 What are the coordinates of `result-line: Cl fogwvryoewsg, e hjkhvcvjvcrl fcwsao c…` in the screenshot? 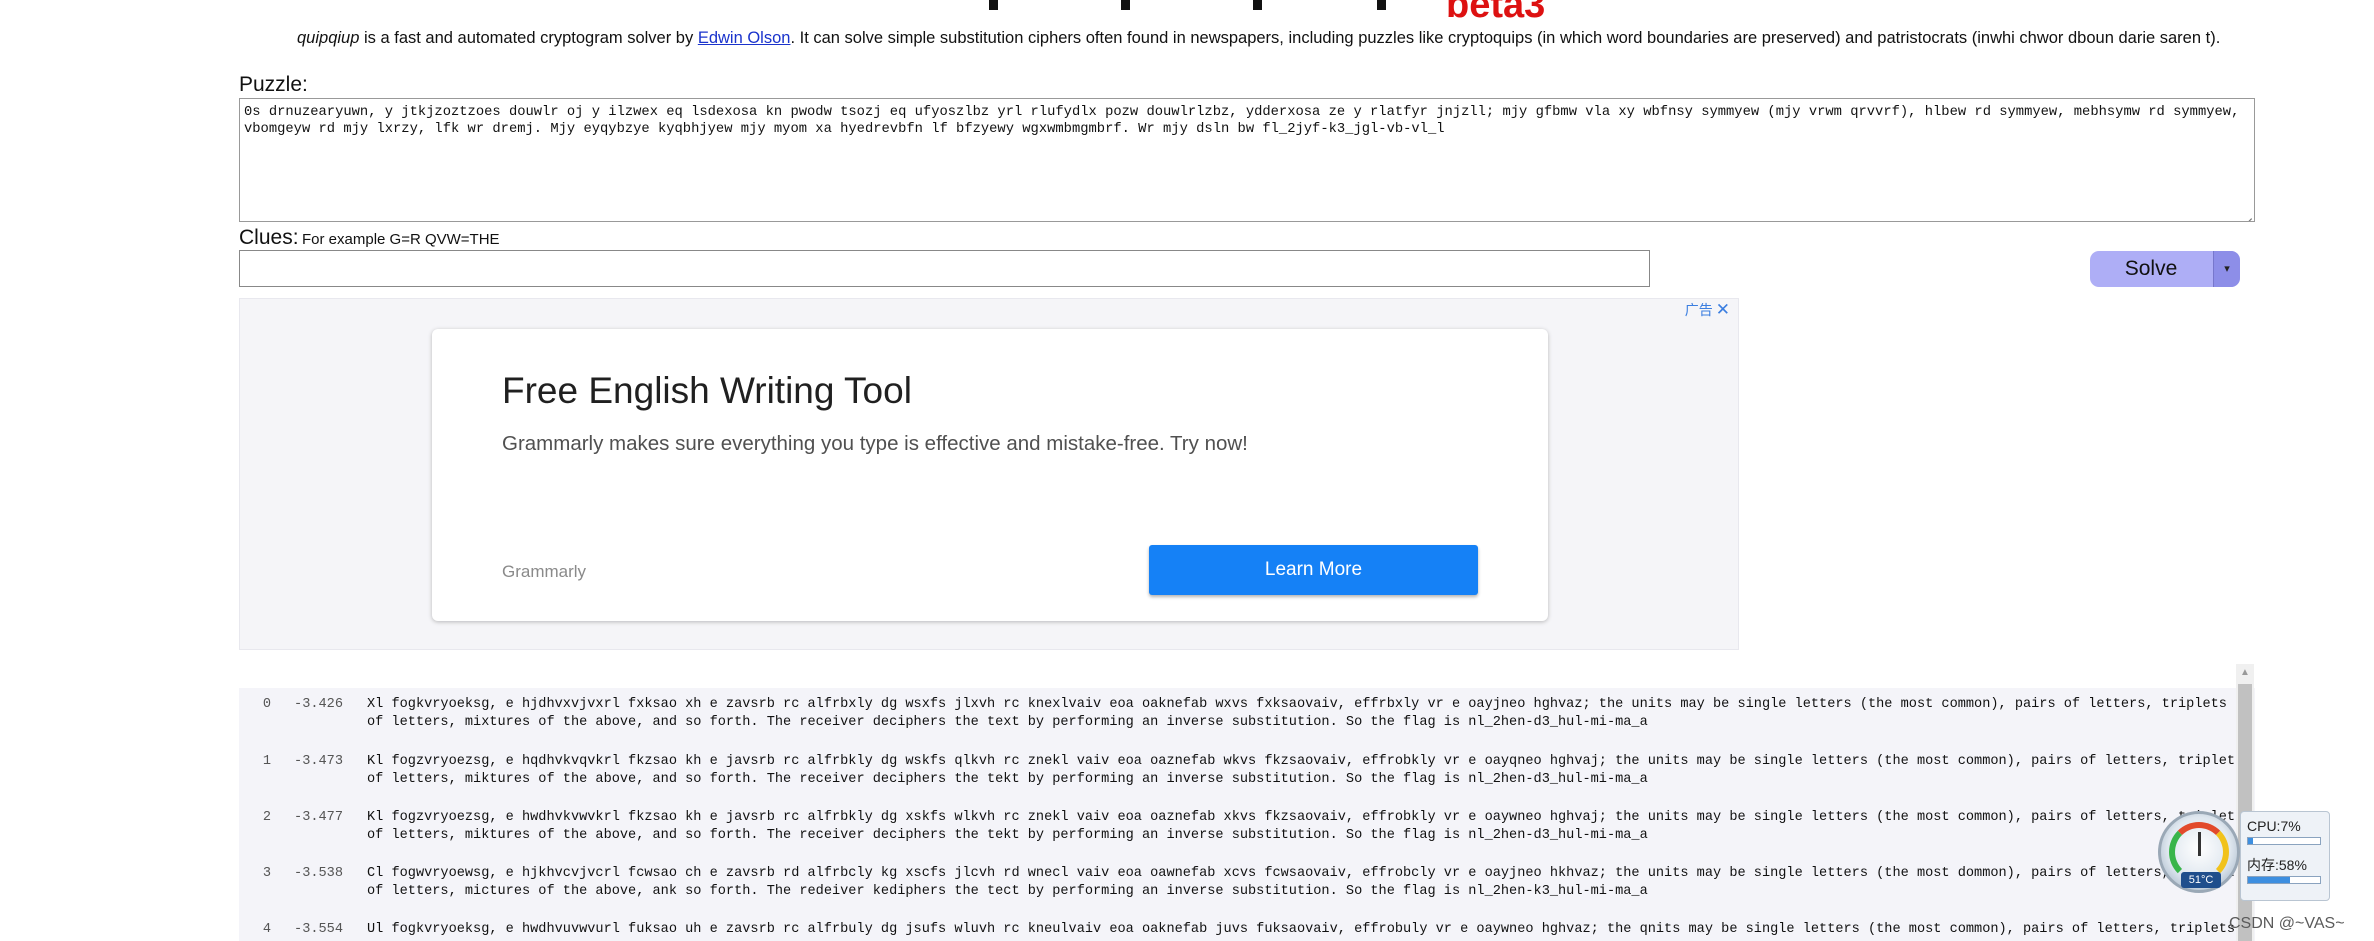 It's located at (1305, 873).